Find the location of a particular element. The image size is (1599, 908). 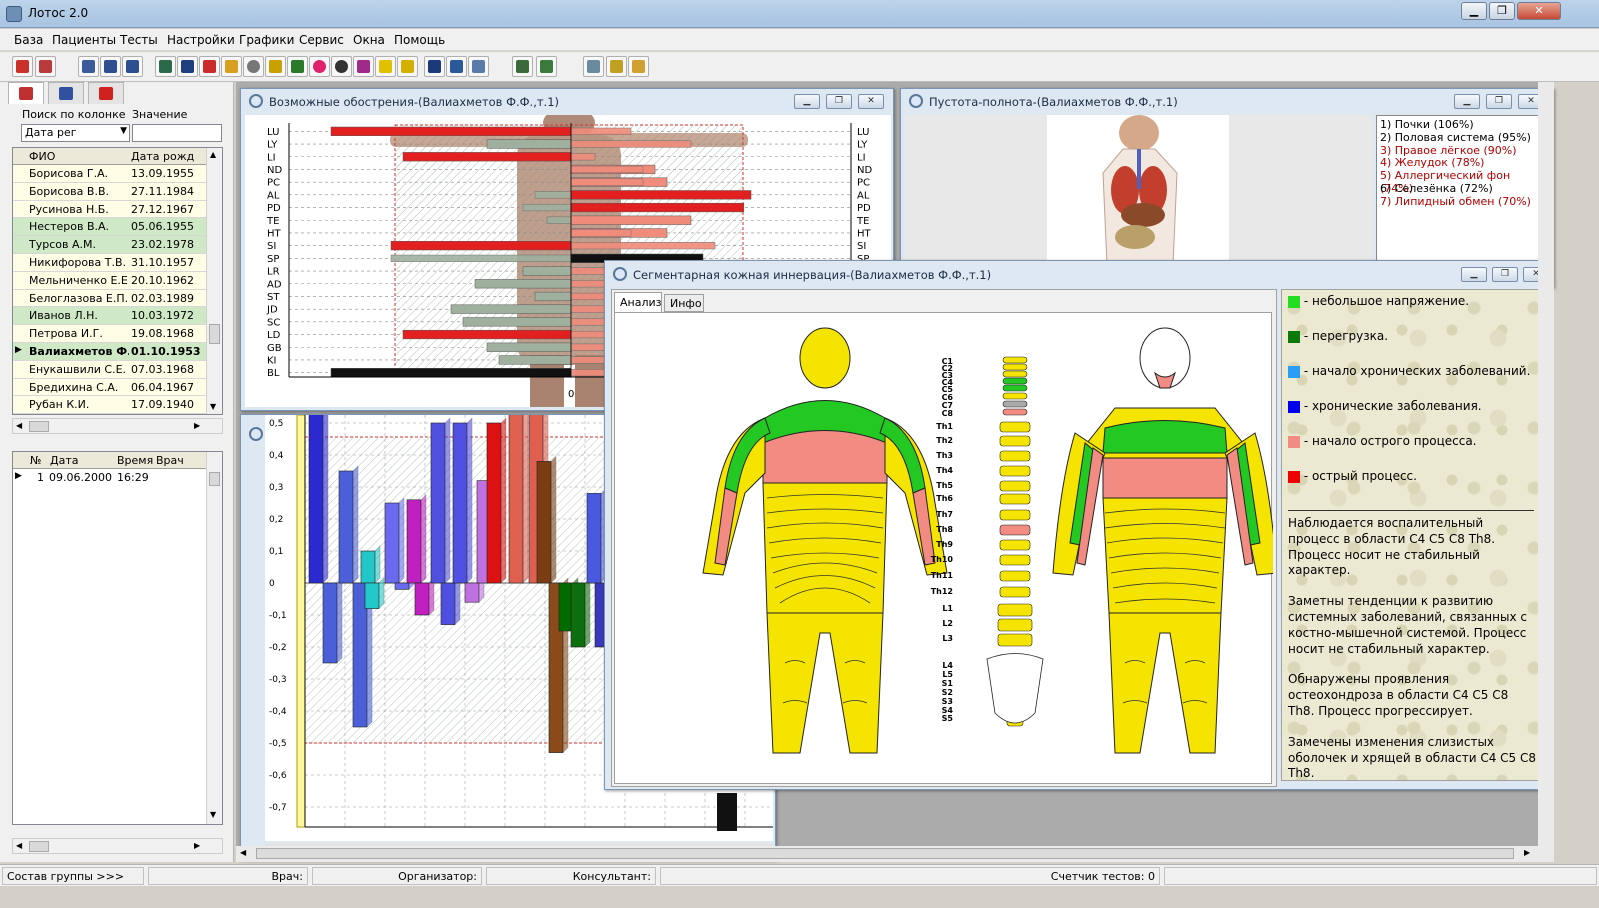

scroll-left-icon: ◀ is located at coordinates (19, 425).